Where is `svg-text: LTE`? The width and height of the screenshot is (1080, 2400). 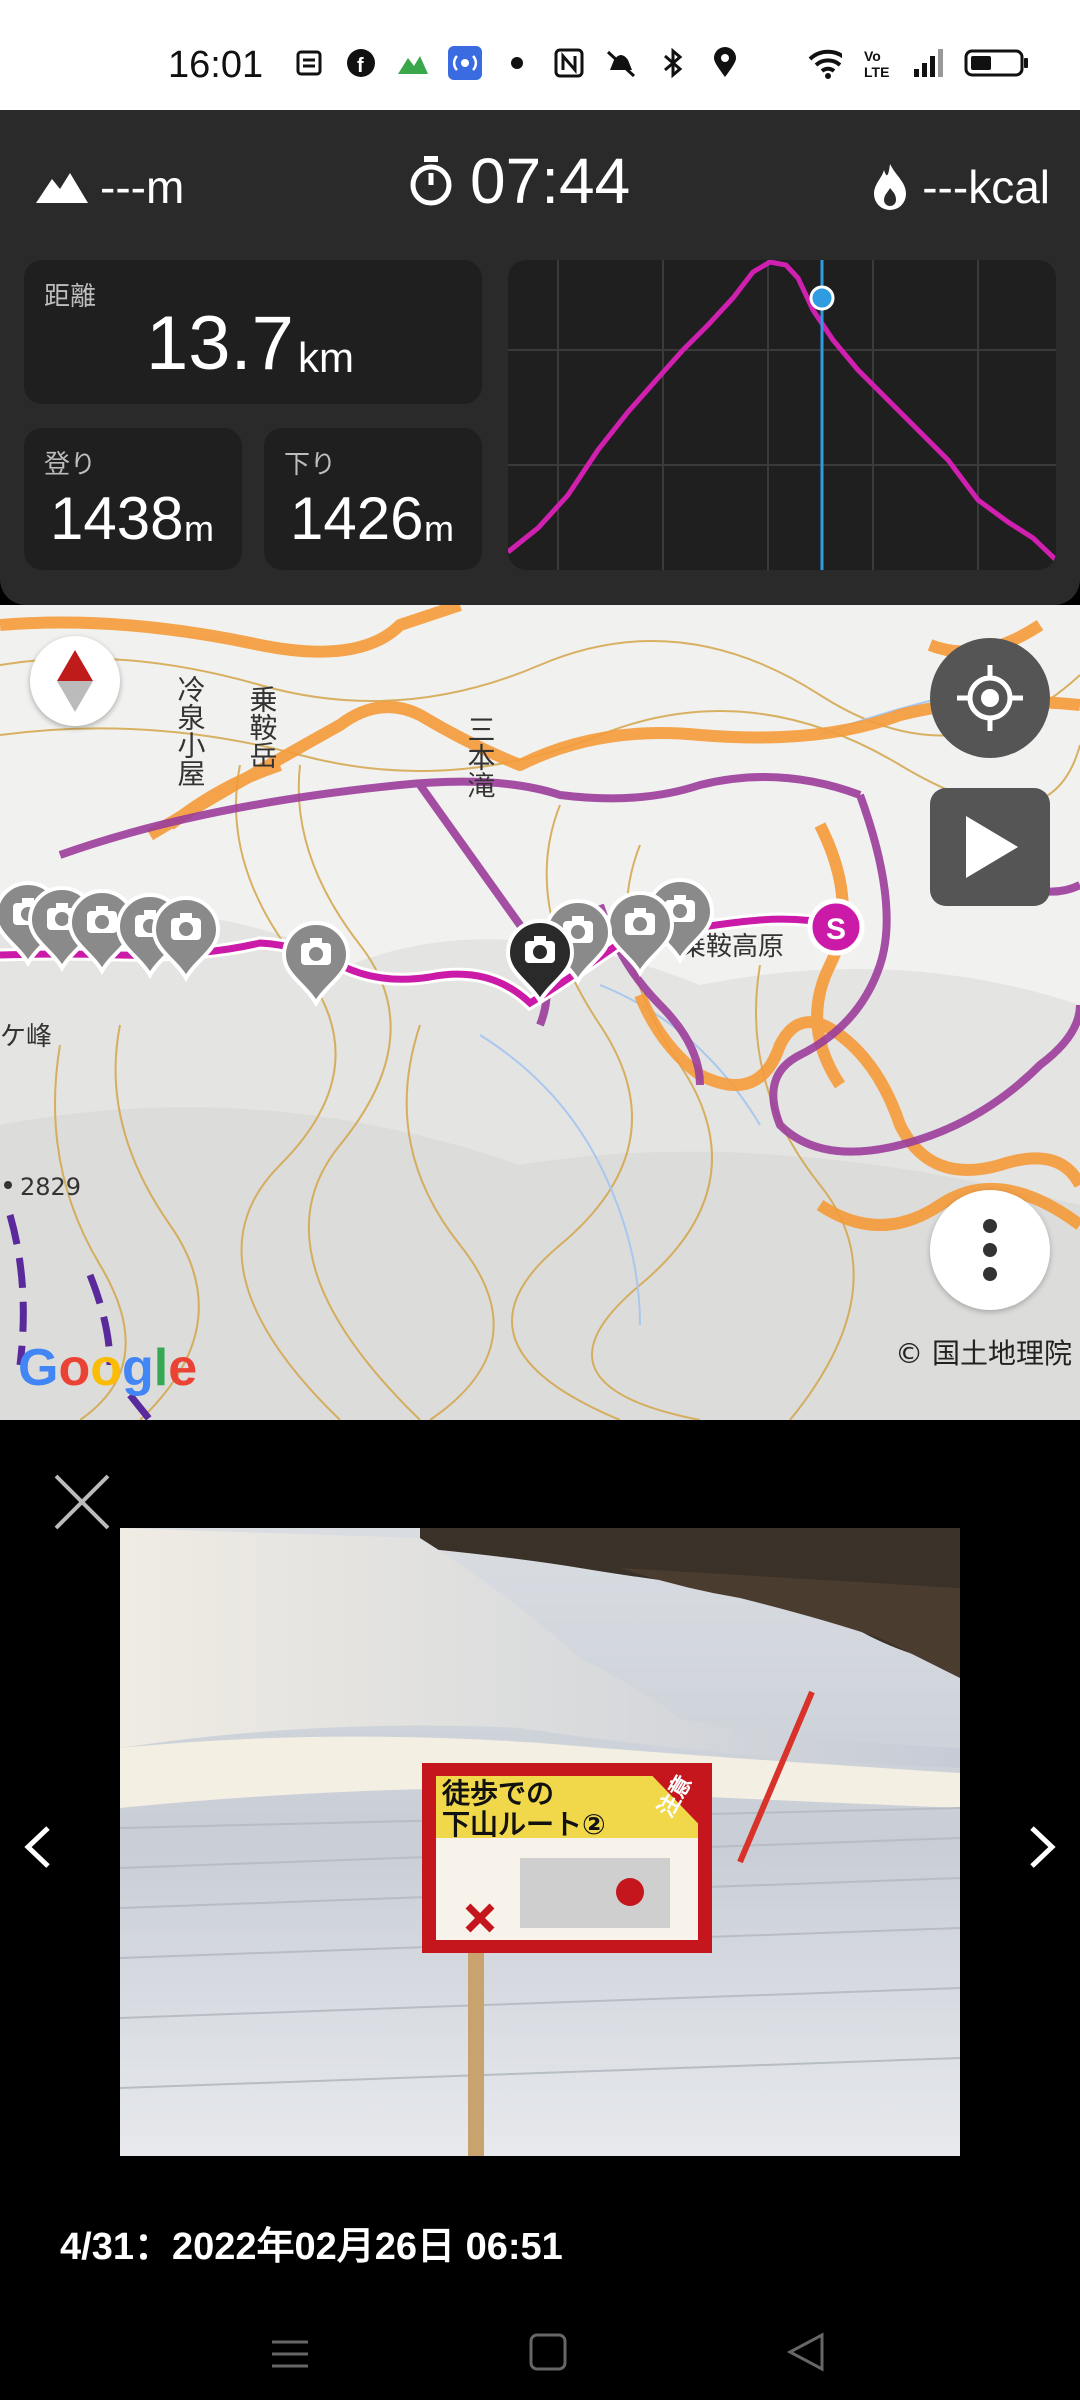
svg-text: LTE is located at coordinates (876, 71).